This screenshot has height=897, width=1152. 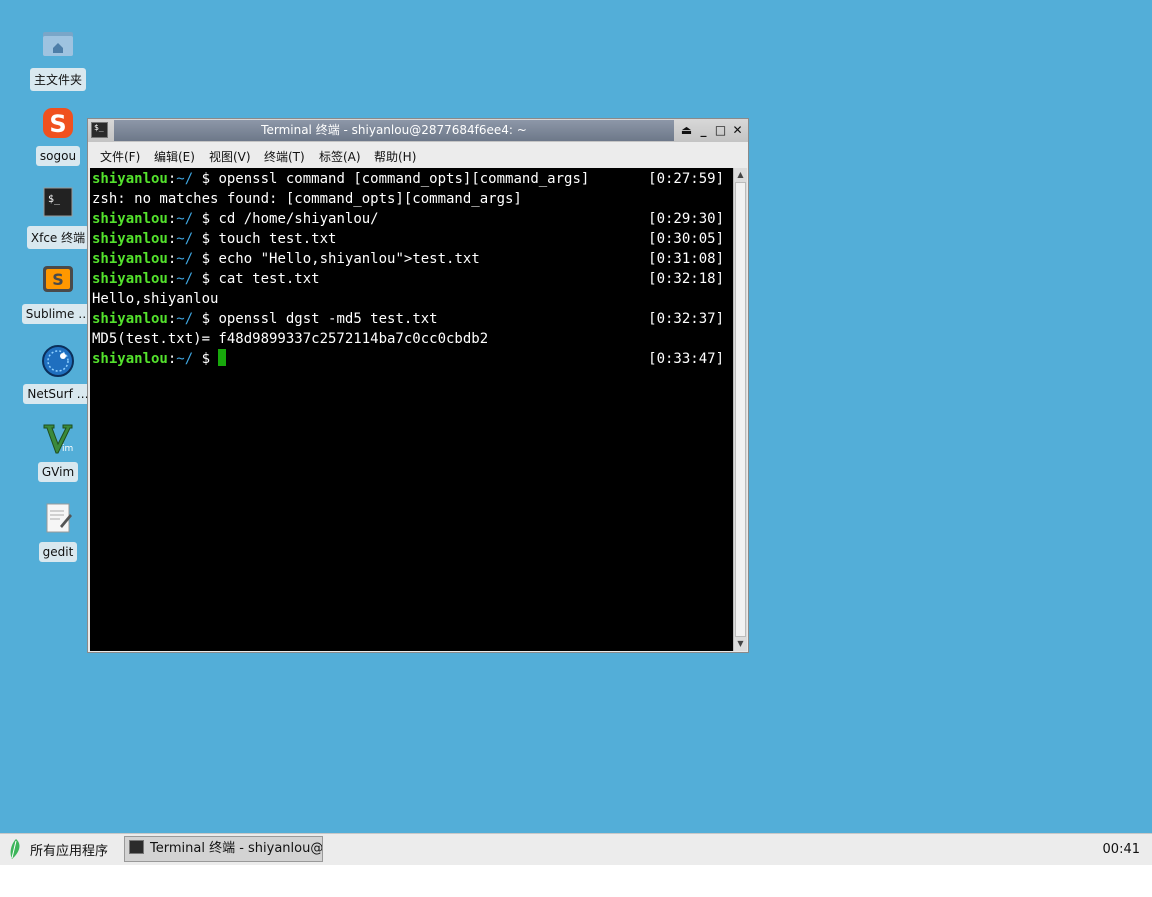 I want to click on close-button: ✕, so click(x=737, y=130).